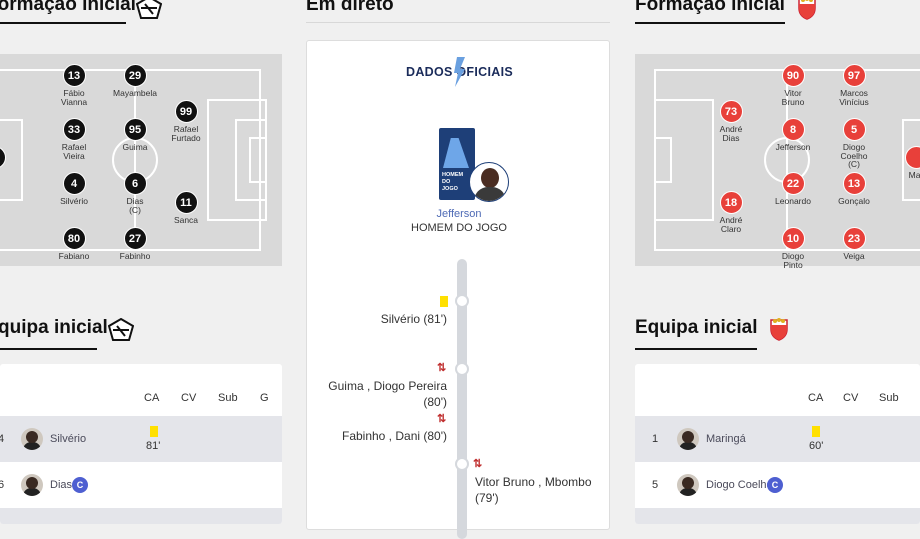 The height and width of the screenshot is (539, 920). I want to click on player-marker: 90VitorBruno, so click(793, 85).